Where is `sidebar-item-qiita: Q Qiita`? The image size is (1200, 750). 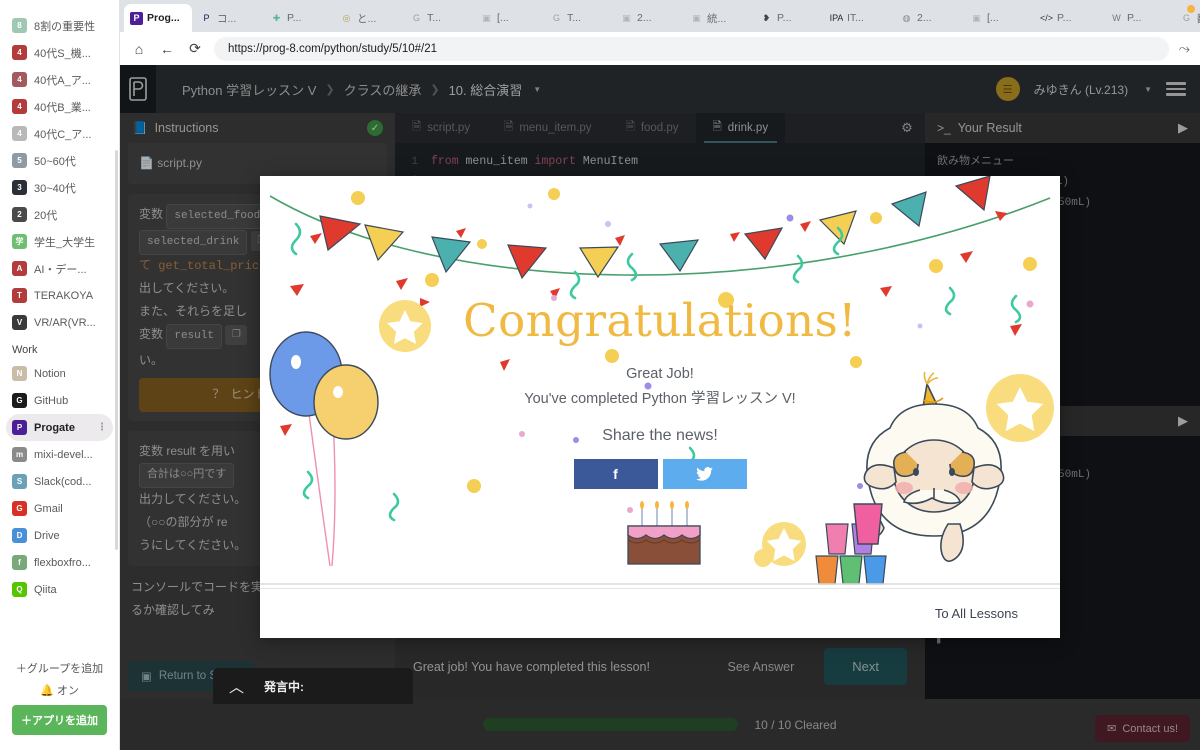
sidebar-item-qiita: Q Qiita is located at coordinates (59, 589).